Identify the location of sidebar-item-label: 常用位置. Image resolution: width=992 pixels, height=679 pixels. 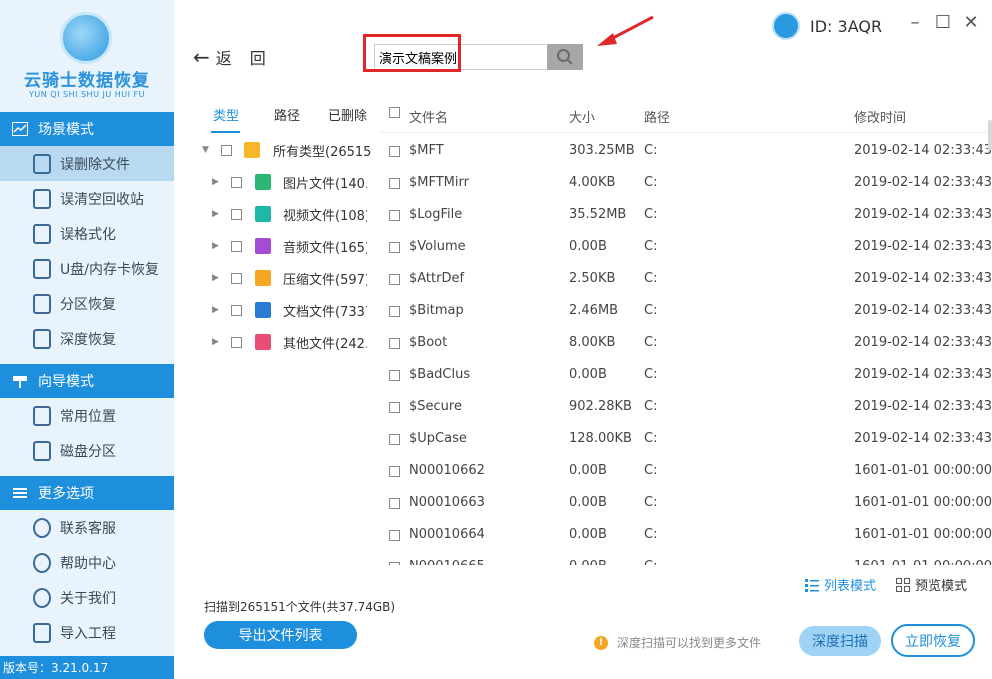
(88, 416).